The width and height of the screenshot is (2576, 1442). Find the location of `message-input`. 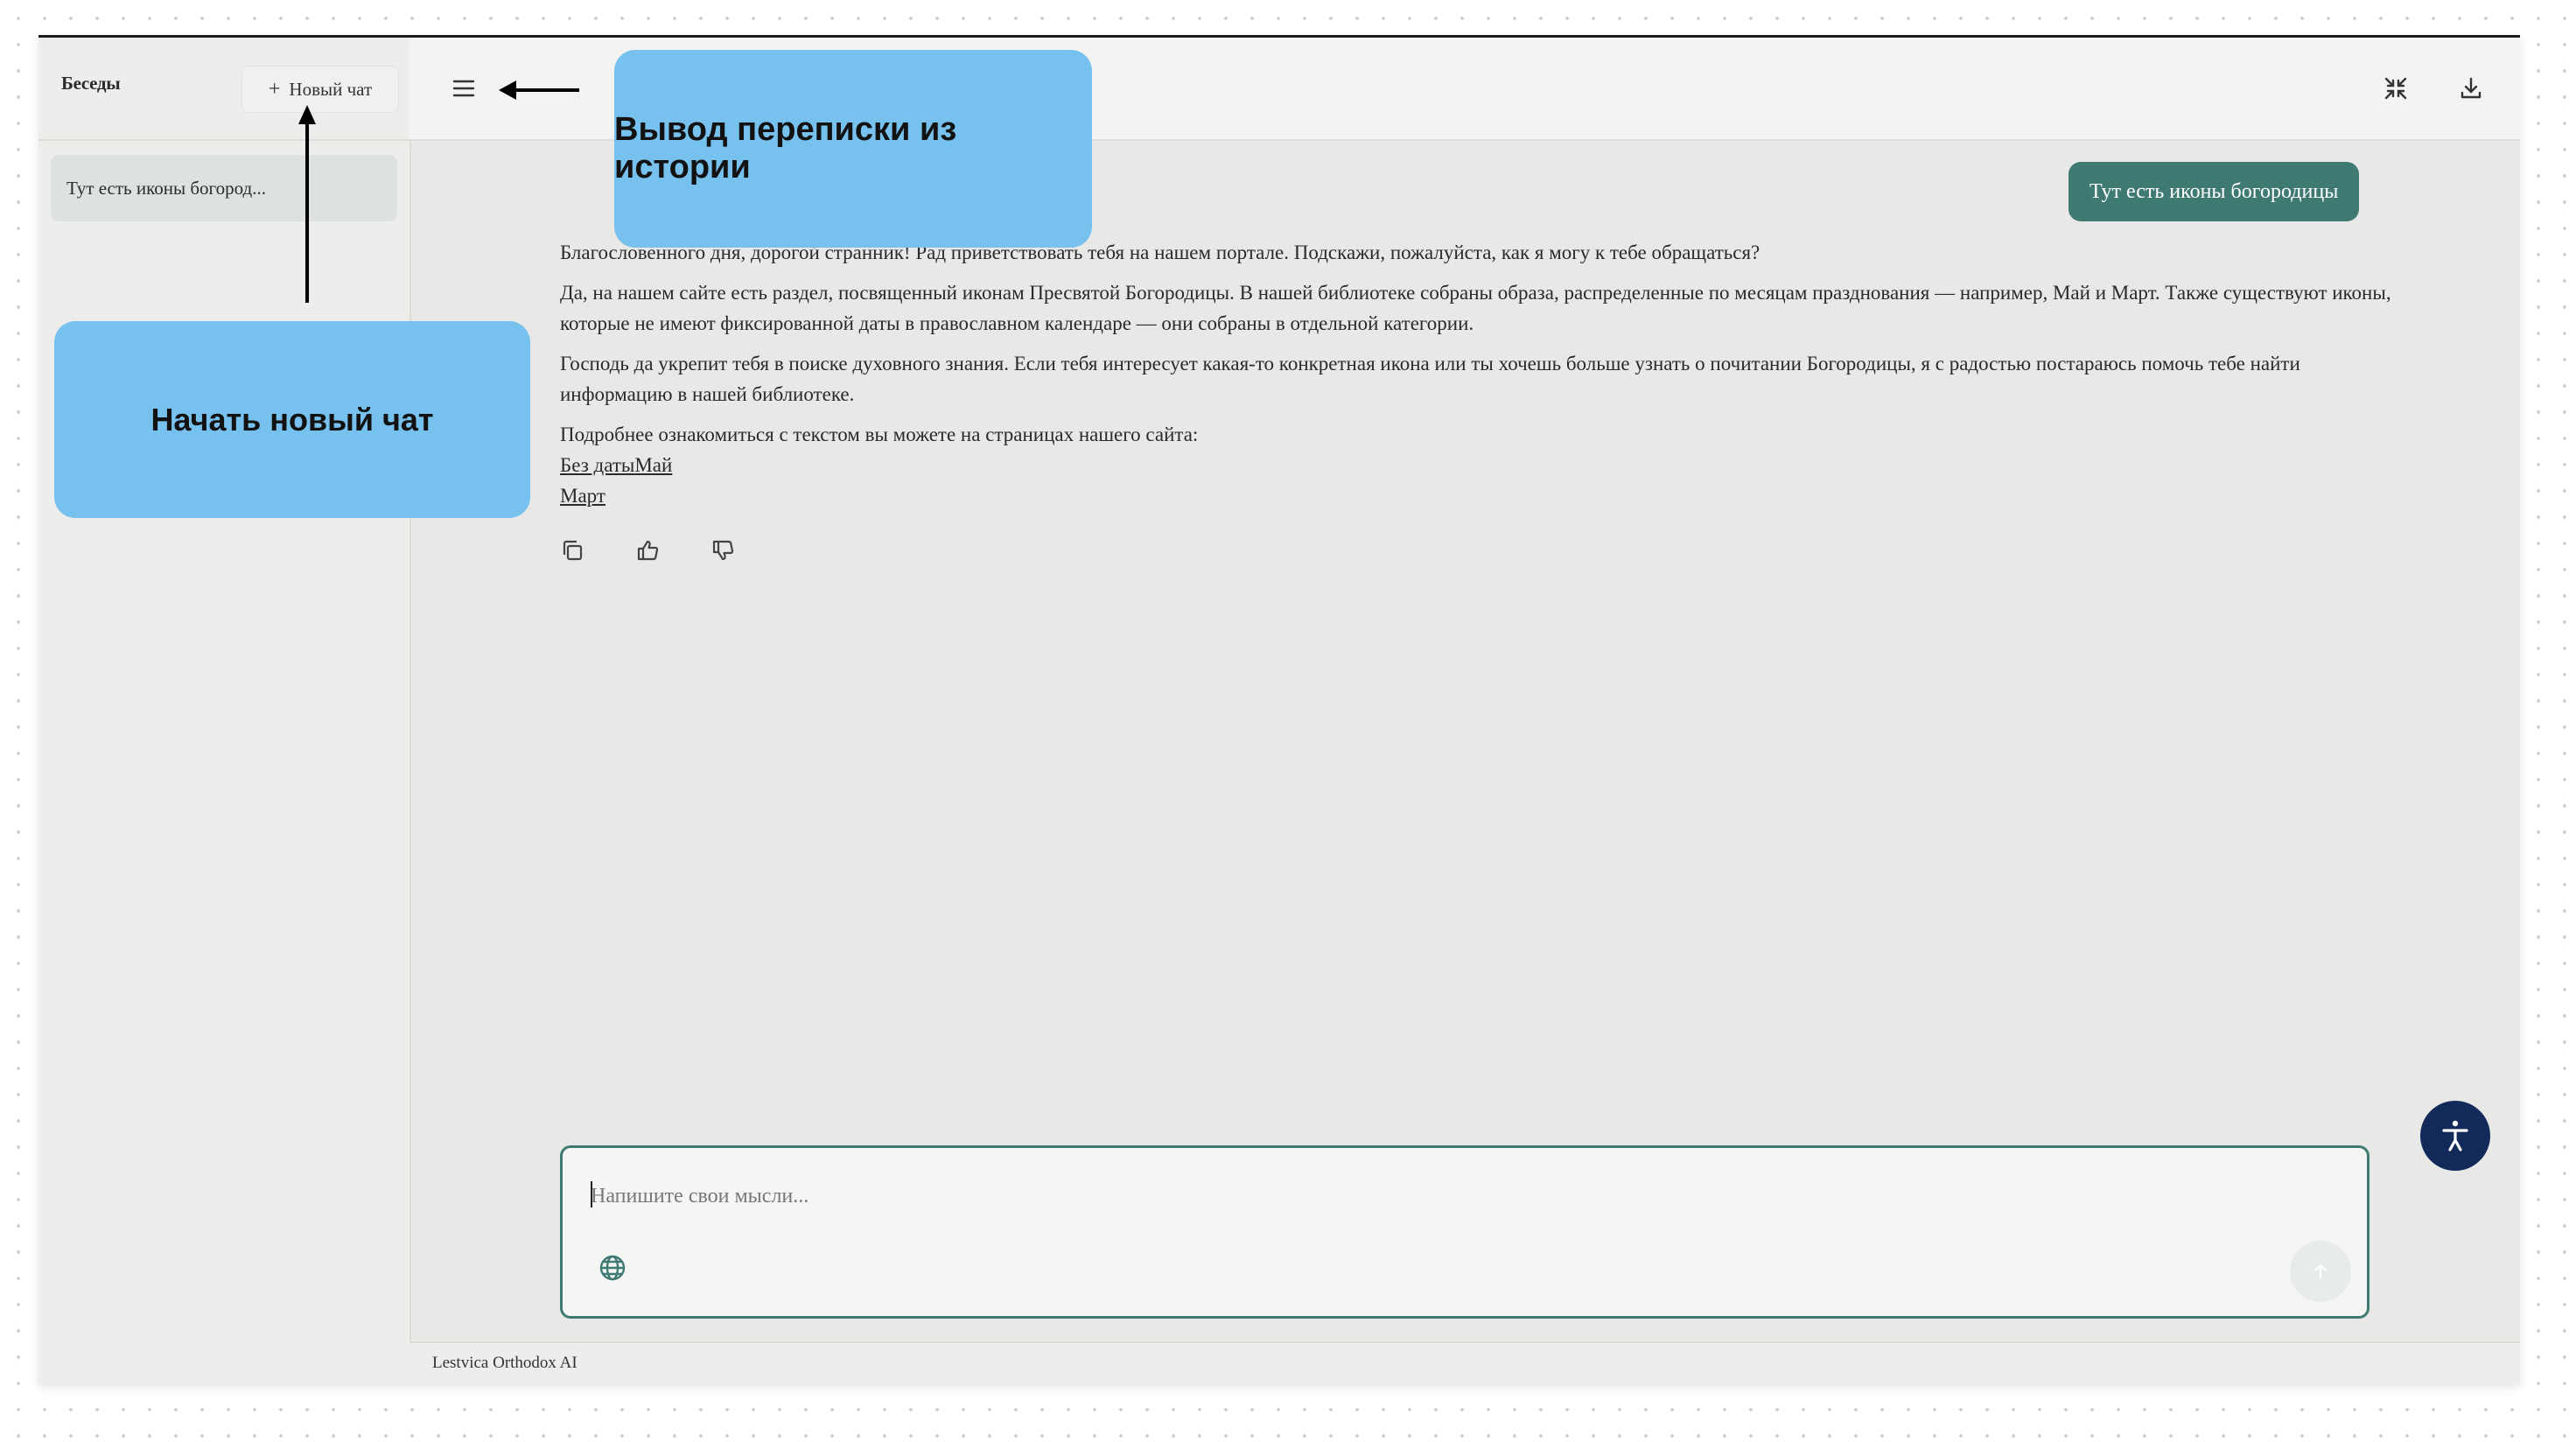

message-input is located at coordinates (1422, 1196).